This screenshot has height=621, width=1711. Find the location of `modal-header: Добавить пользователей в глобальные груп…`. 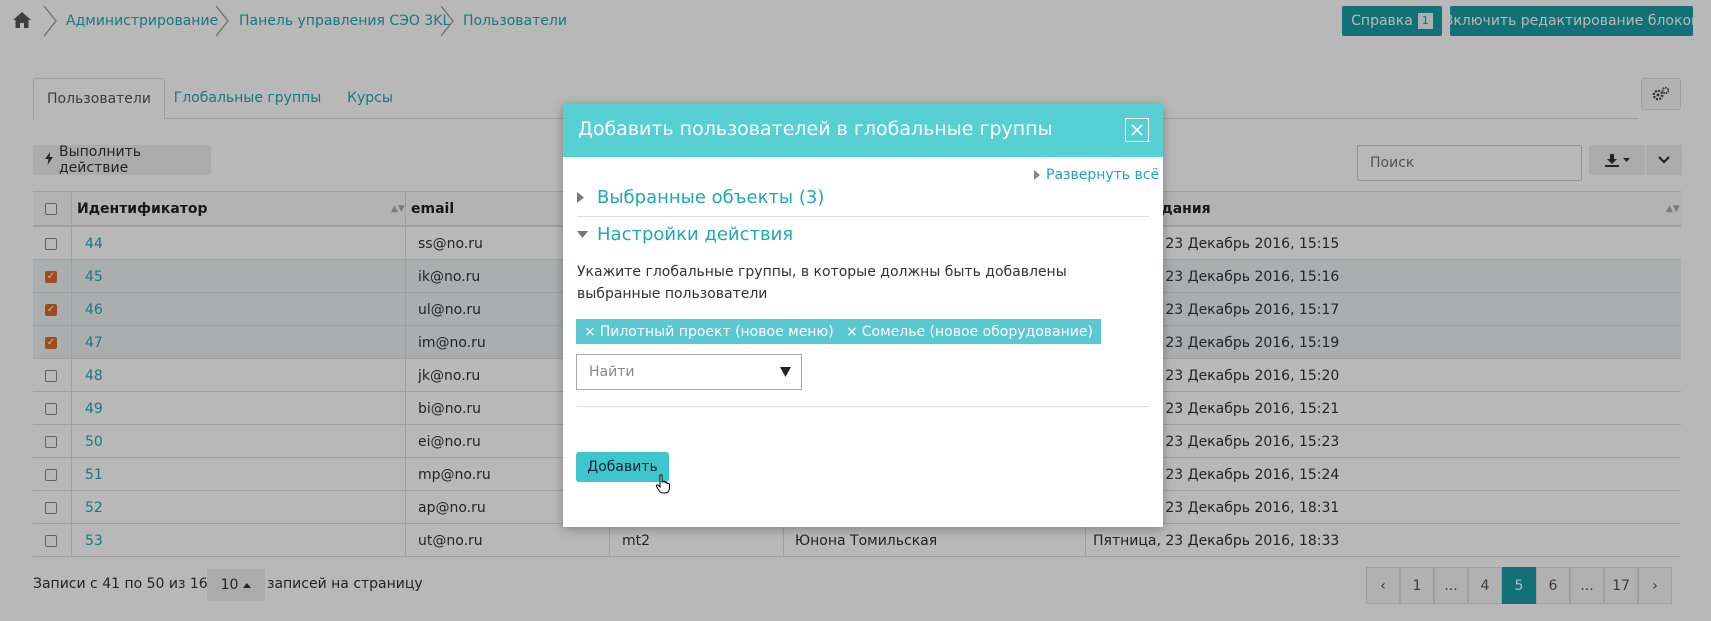

modal-header: Добавить пользователей в глобальные груп… is located at coordinates (863, 130).